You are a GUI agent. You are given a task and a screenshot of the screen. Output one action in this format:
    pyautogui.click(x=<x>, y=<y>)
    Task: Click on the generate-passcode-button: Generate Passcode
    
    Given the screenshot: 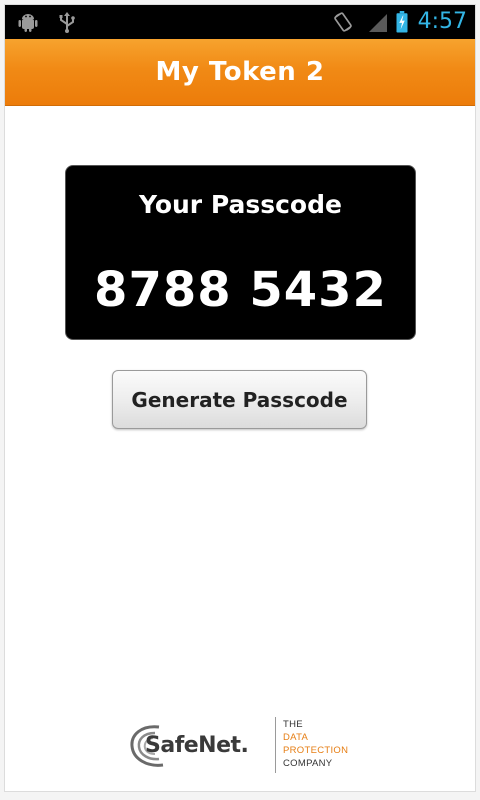 What is the action you would take?
    pyautogui.click(x=239, y=399)
    